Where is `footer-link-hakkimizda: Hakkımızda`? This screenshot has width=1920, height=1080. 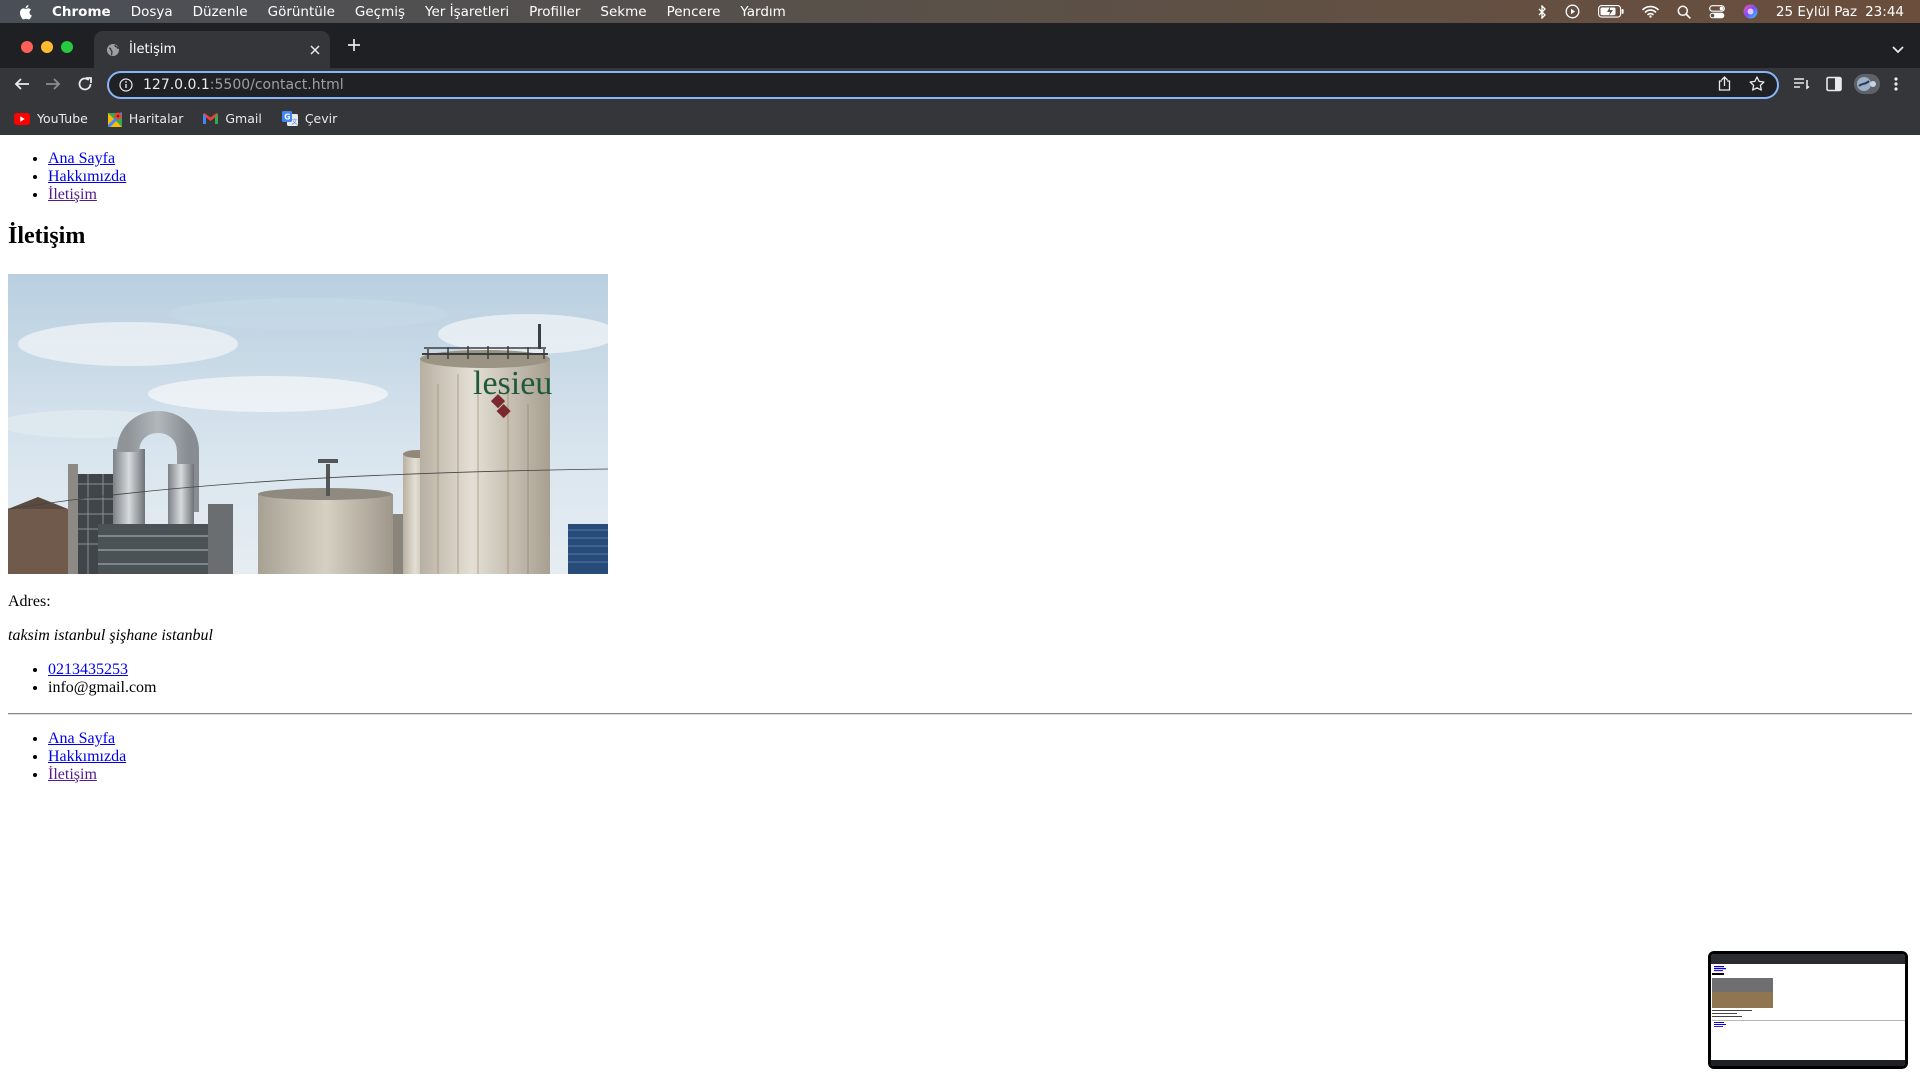 footer-link-hakkimizda: Hakkımızda is located at coordinates (87, 756).